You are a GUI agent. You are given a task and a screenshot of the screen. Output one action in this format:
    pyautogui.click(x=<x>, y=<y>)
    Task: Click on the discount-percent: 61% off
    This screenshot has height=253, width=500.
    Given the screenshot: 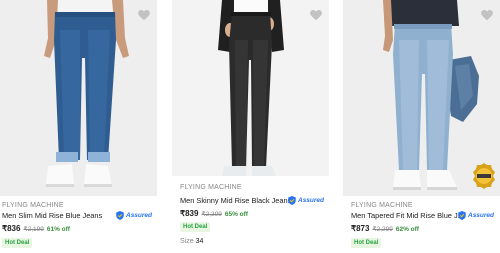 What is the action you would take?
    pyautogui.click(x=58, y=229)
    